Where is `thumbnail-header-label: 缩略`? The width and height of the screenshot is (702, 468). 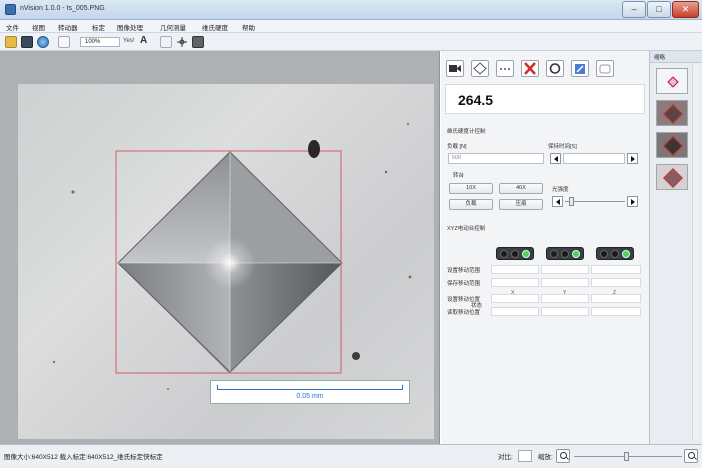
thumbnail-header-label: 缩略 is located at coordinates (660, 58).